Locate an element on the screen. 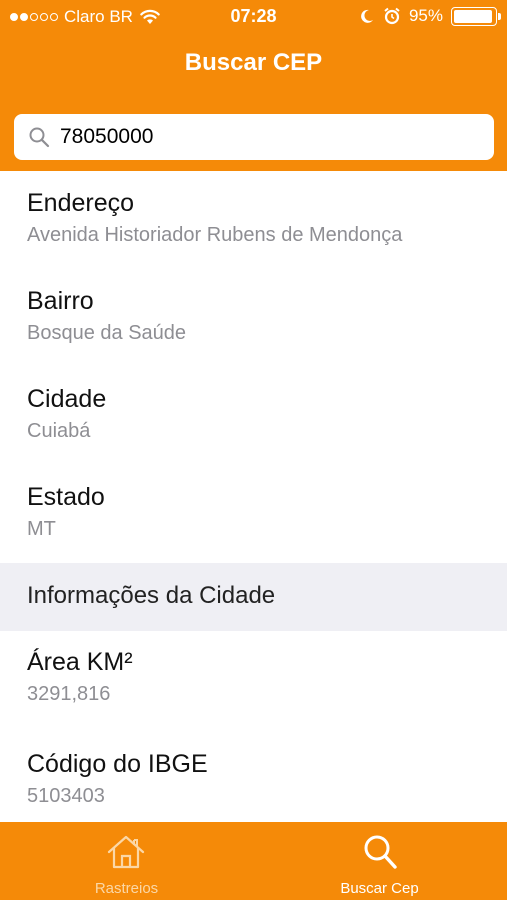  field-label: Código do IBGE is located at coordinates (117, 764).